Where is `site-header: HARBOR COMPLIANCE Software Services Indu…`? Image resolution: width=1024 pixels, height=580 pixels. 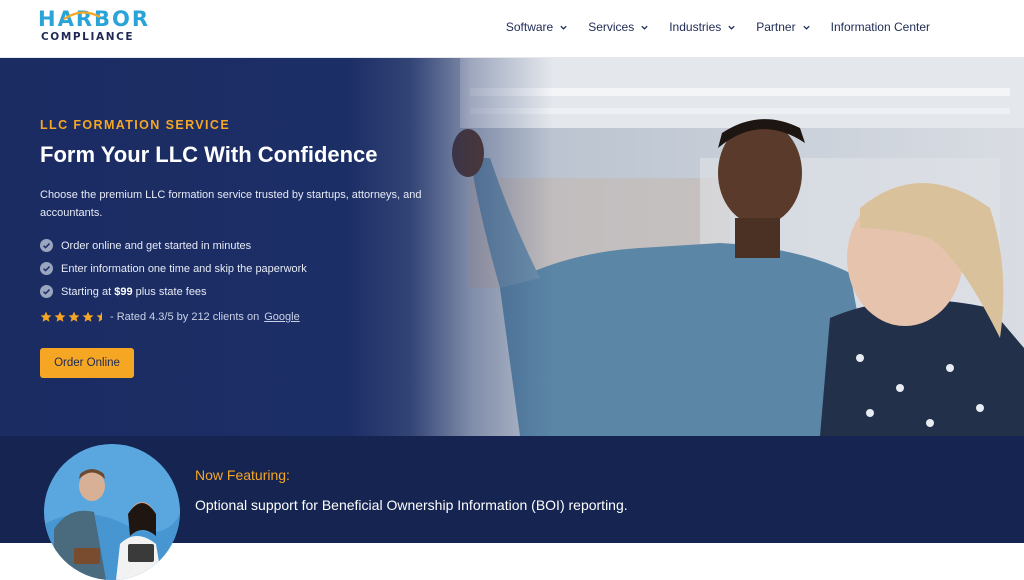
site-header: HARBOR COMPLIANCE Software Services Indu… is located at coordinates (512, 29).